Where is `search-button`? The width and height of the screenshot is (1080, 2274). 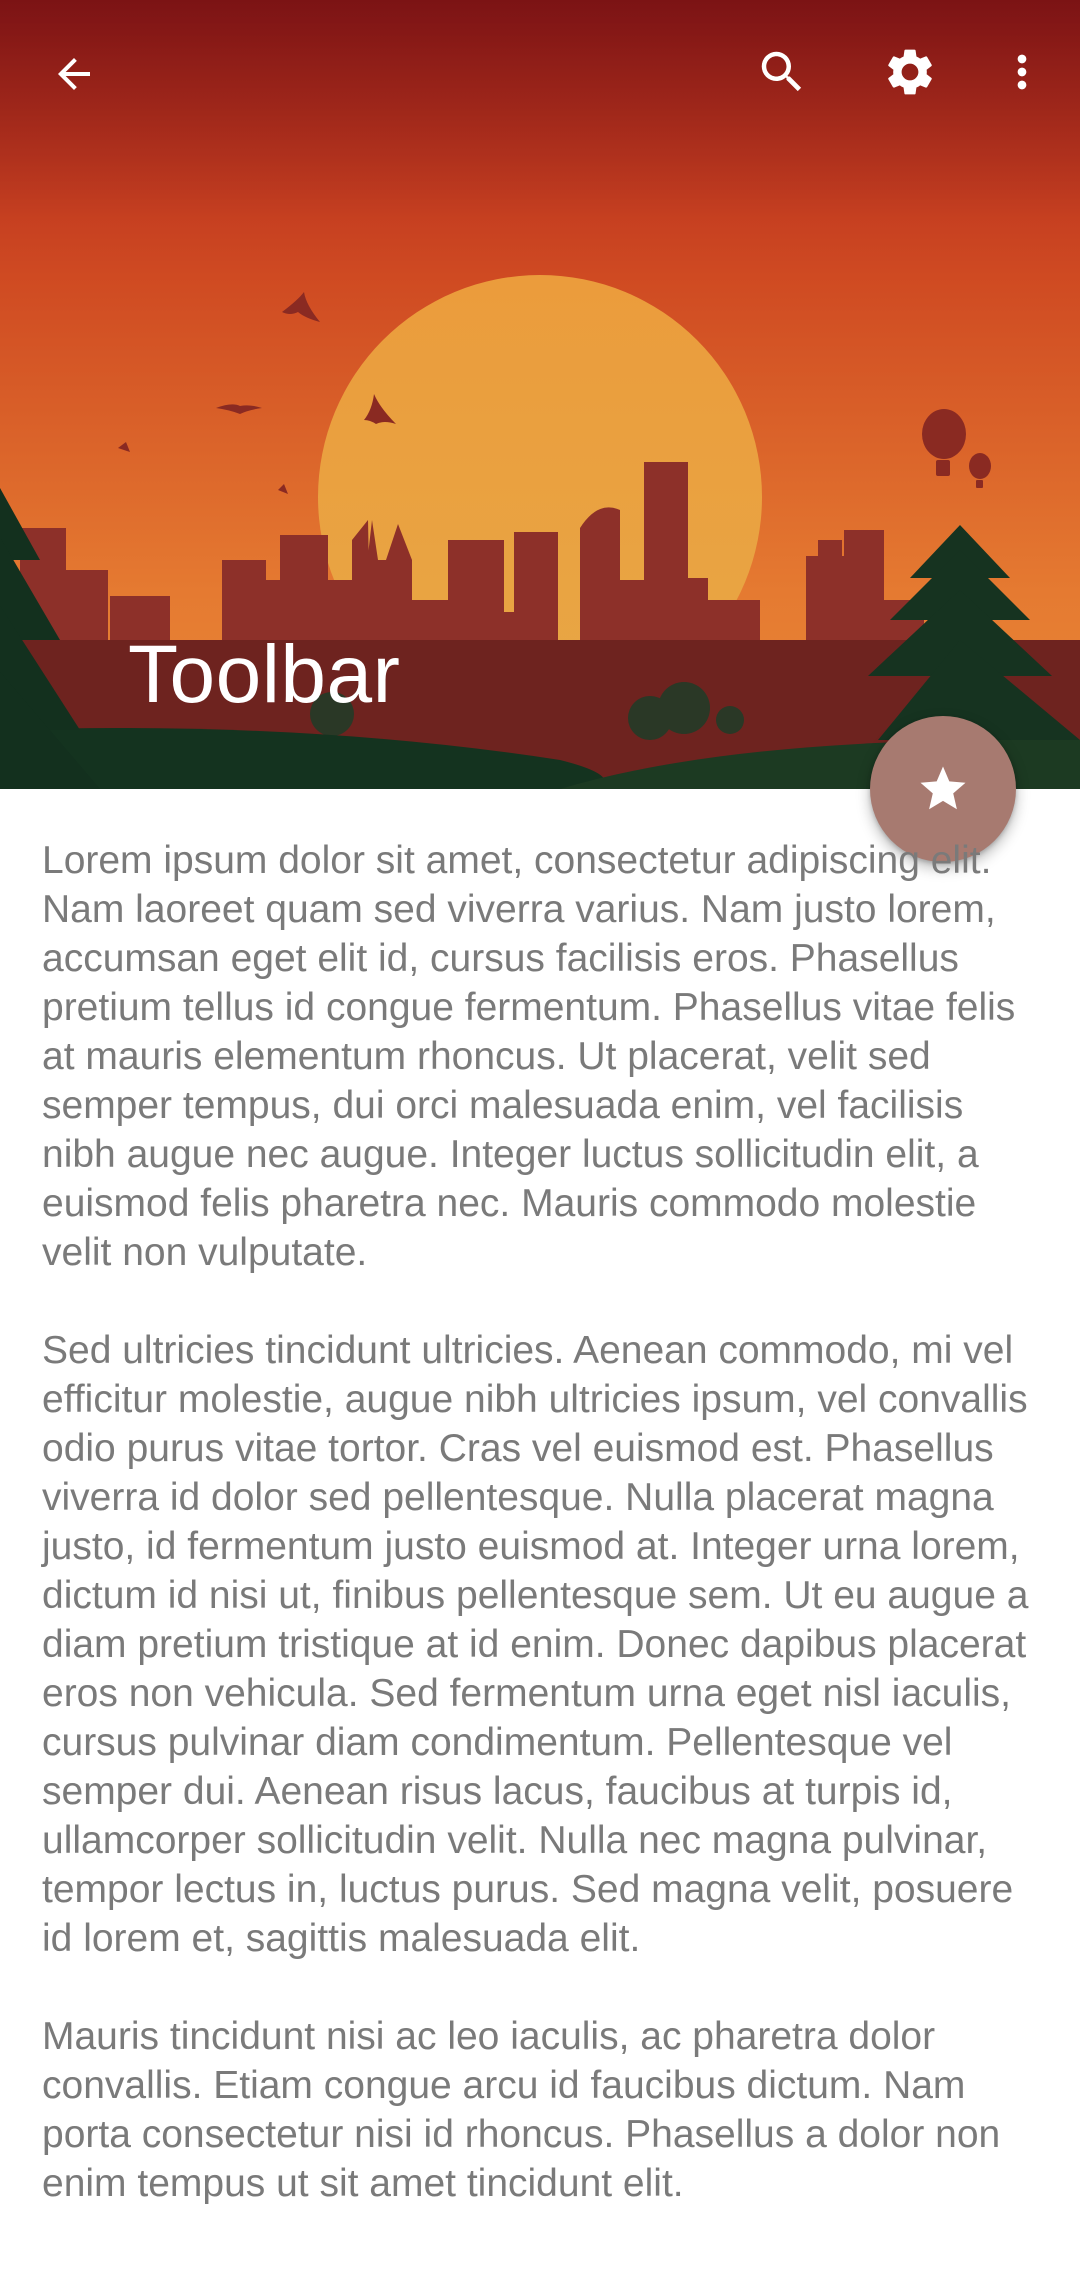 search-button is located at coordinates (782, 72).